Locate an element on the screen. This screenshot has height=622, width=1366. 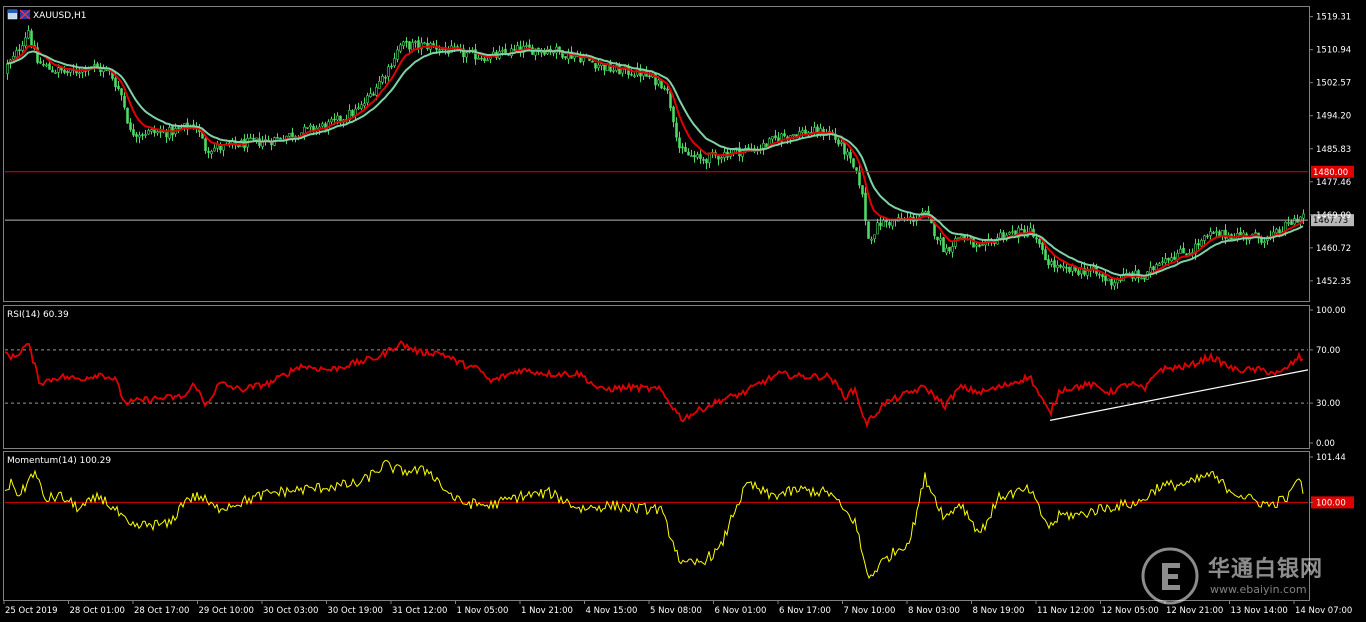
price-tick-label: 1494.20 is located at coordinates (1333, 117).